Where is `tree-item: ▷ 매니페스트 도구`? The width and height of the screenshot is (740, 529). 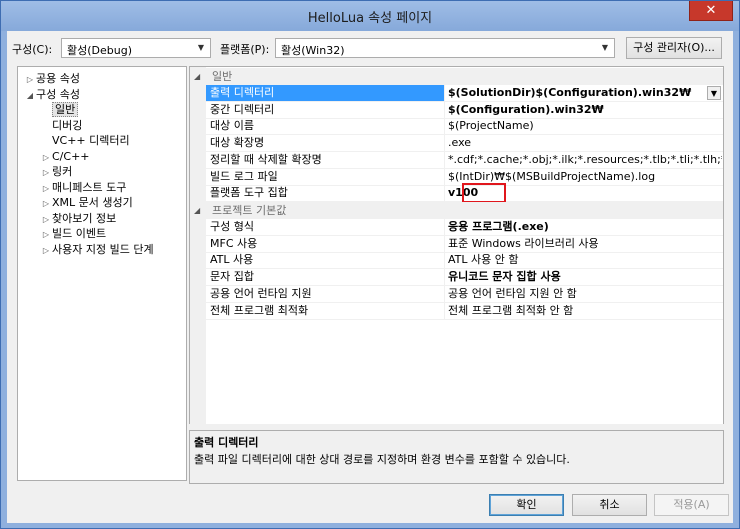
tree-item: ▷ 매니페스트 도구 is located at coordinates (83, 188).